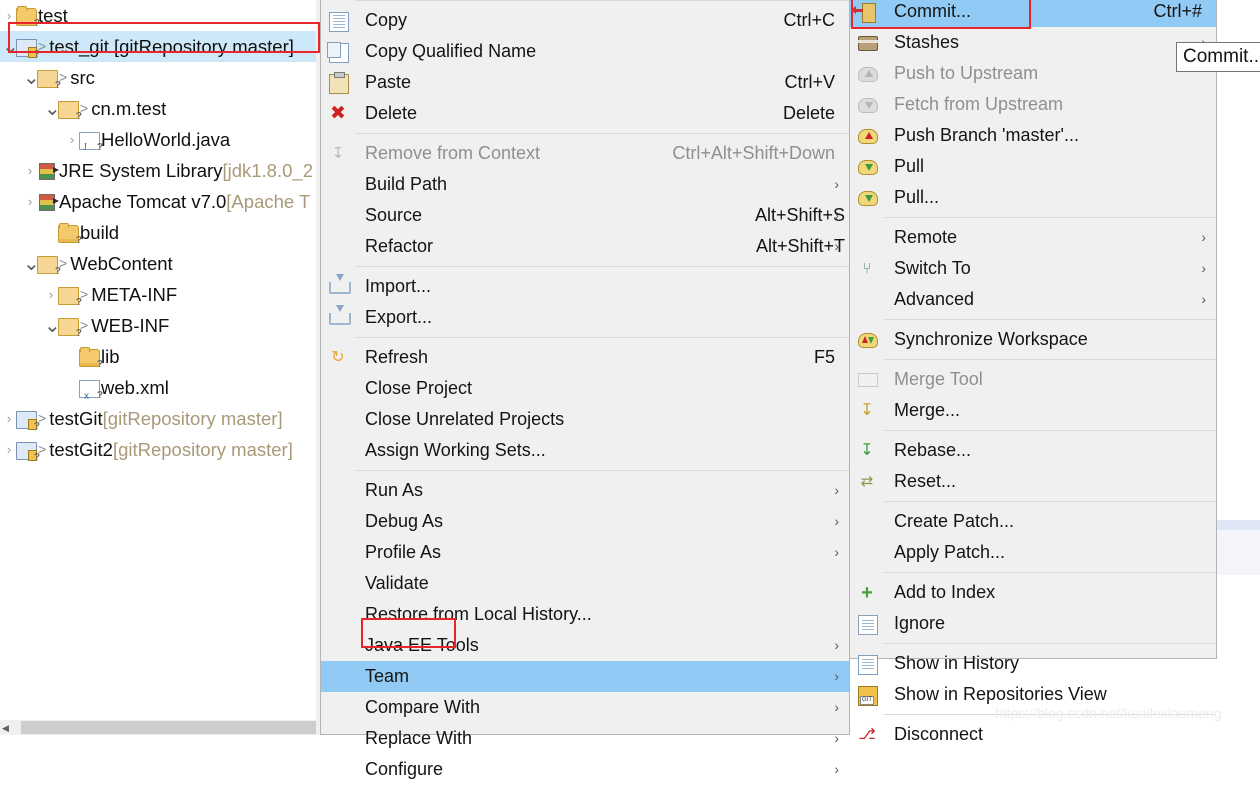 Image resolution: width=1260 pixels, height=785 pixels. Describe the element at coordinates (160, 325) in the screenshot. I see `tree-item: ⌄? > WEB-INF` at that location.